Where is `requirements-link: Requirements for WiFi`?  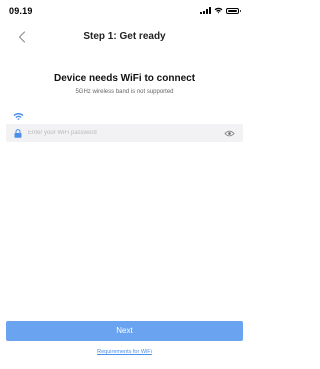
requirements-link: Requirements for WiFi is located at coordinates (124, 352).